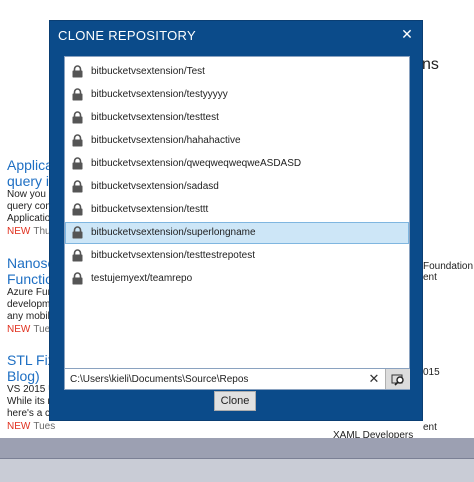 The height and width of the screenshot is (482, 474). I want to click on close-icon: ✕, so click(407, 34).